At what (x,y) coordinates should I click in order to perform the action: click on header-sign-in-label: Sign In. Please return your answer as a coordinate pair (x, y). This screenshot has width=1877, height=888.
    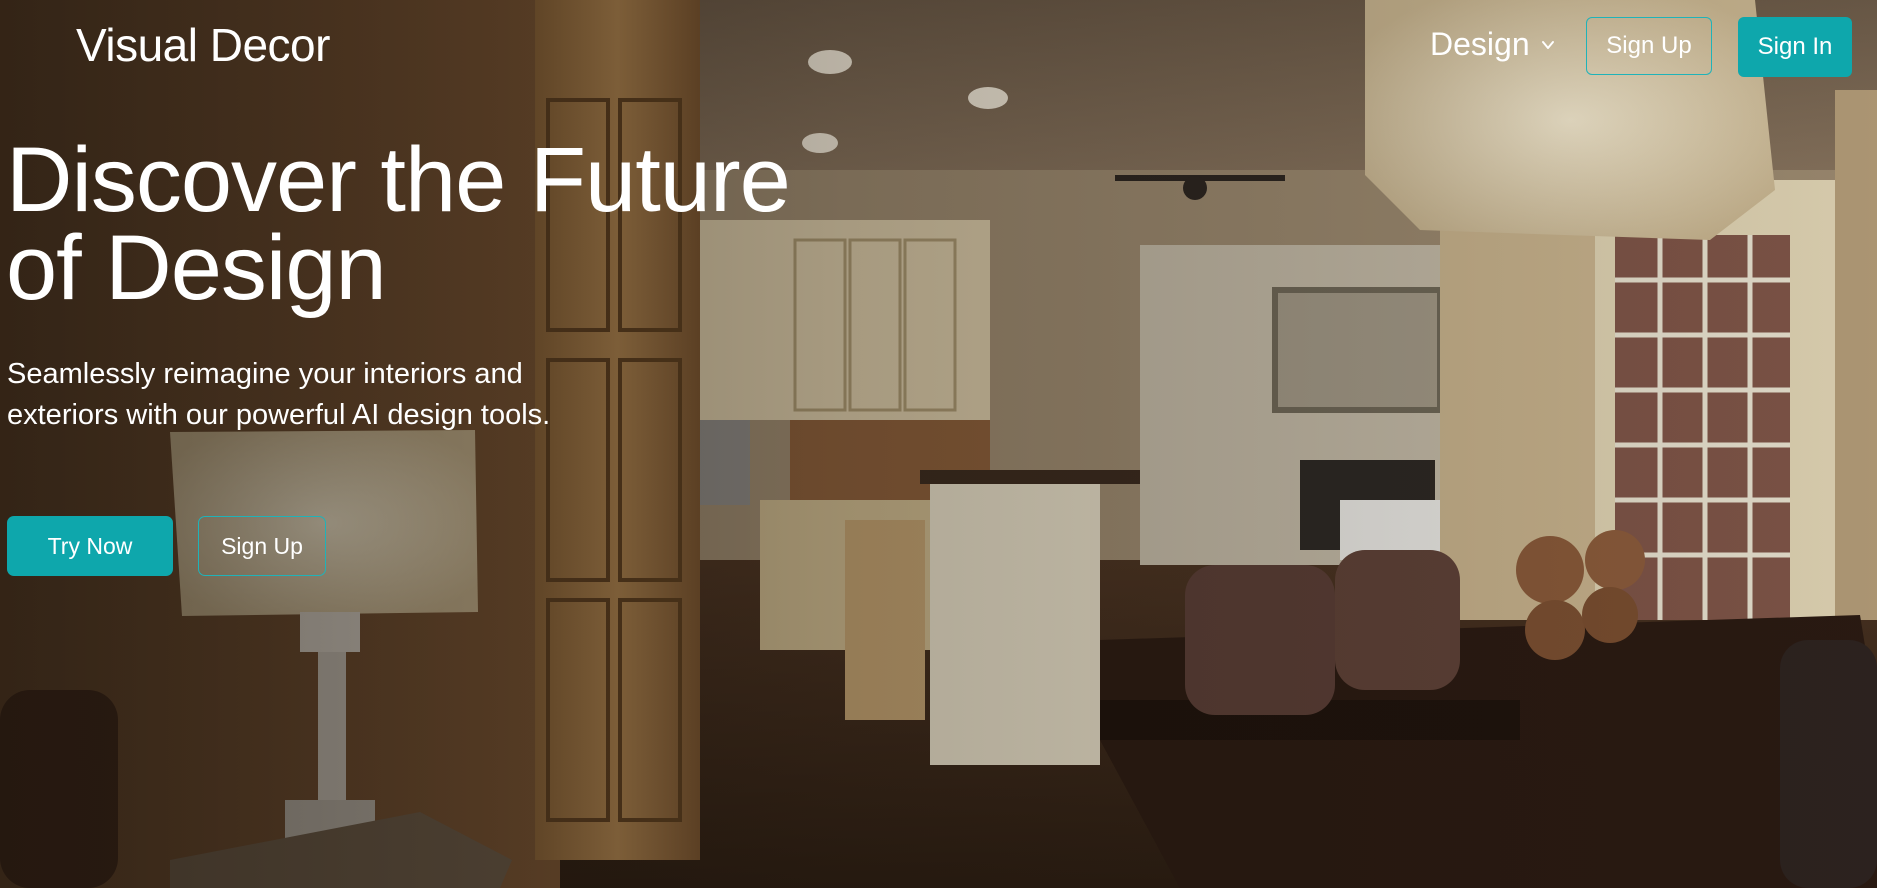
    Looking at the image, I should click on (1795, 46).